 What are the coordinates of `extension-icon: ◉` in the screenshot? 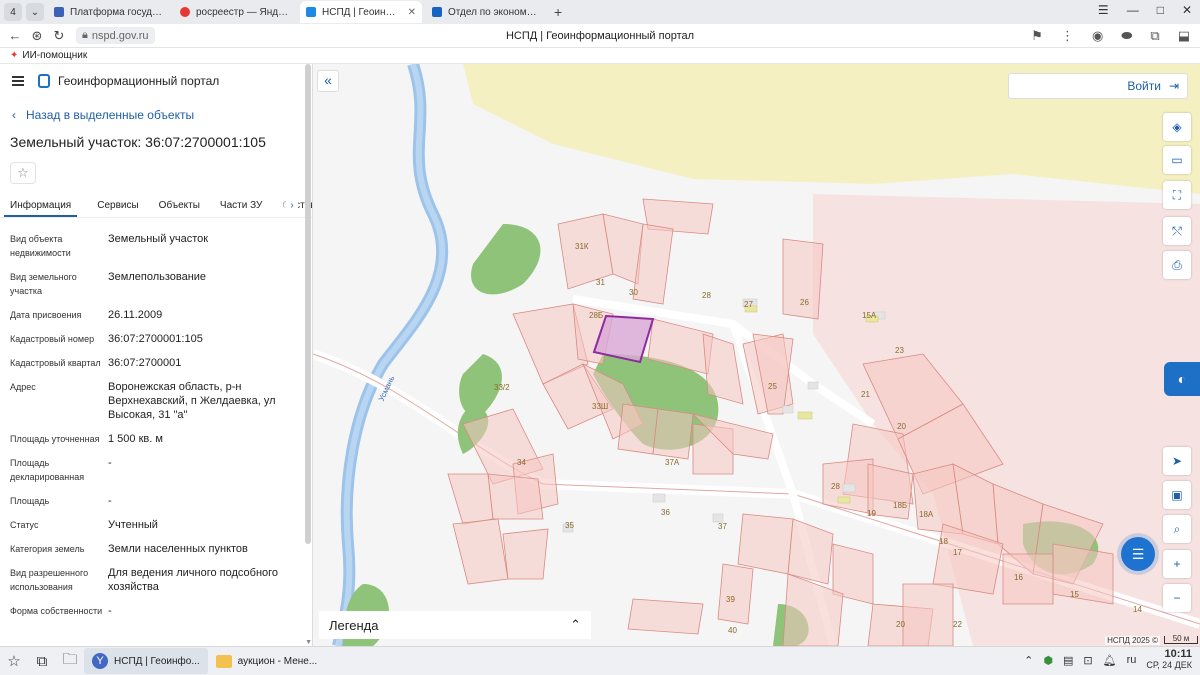 It's located at (1097, 36).